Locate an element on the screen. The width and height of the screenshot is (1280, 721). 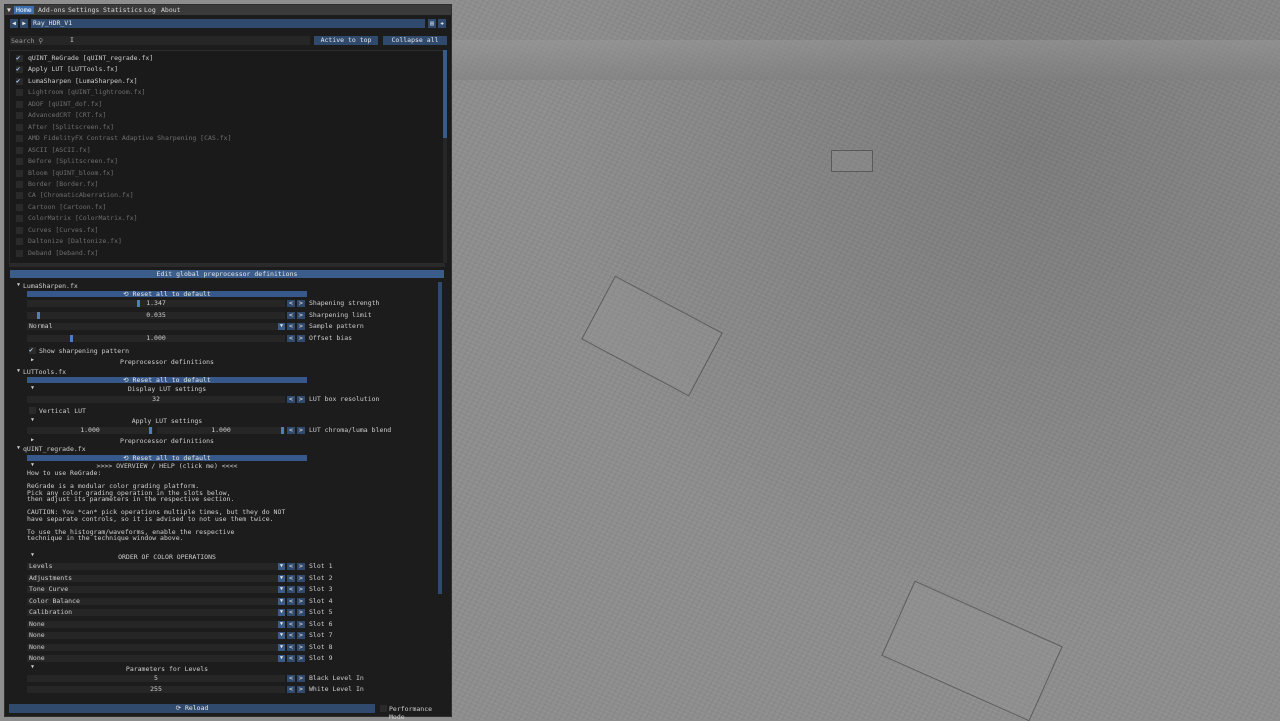
apply-lut-settings-toggle: Apply LUT settings is located at coordinates (167, 421).